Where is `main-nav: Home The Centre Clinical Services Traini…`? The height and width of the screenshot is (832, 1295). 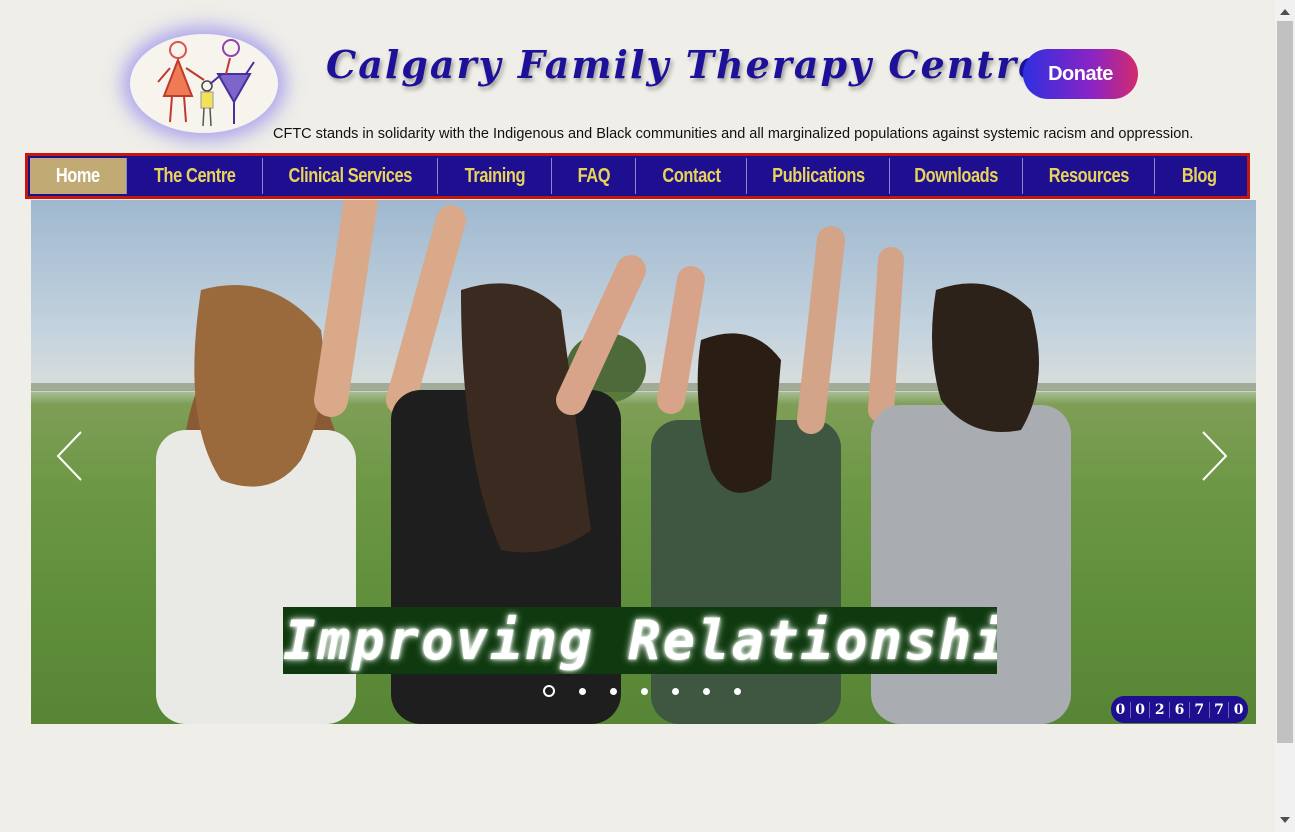
main-nav: Home The Centre Clinical Services Traini… is located at coordinates (637, 176).